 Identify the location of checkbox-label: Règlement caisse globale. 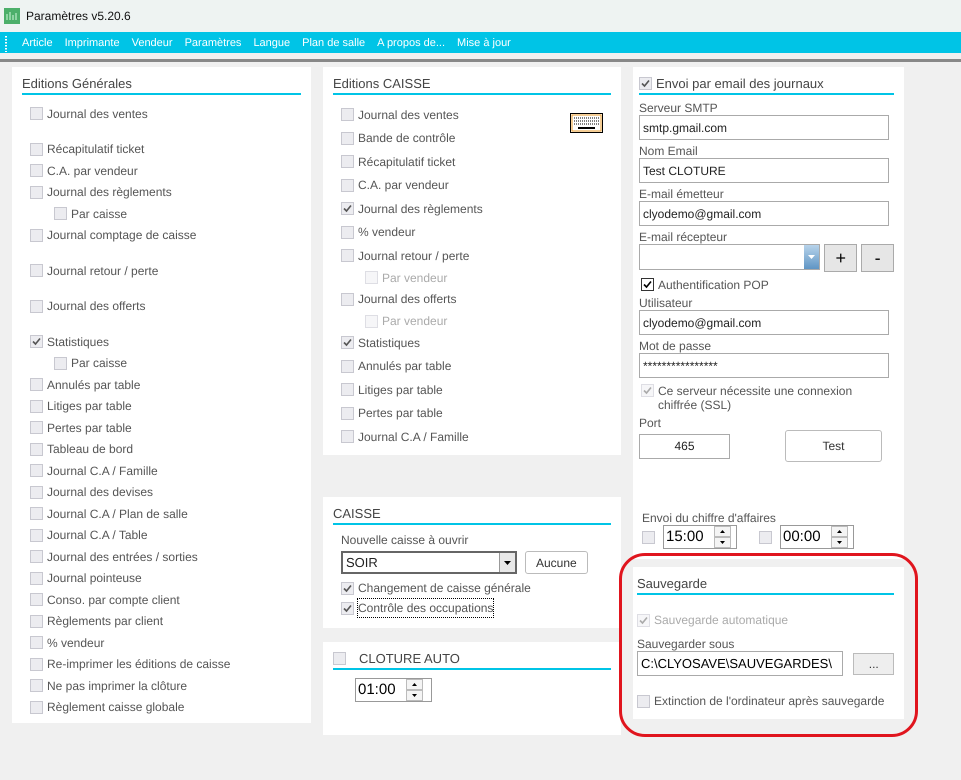
(115, 707).